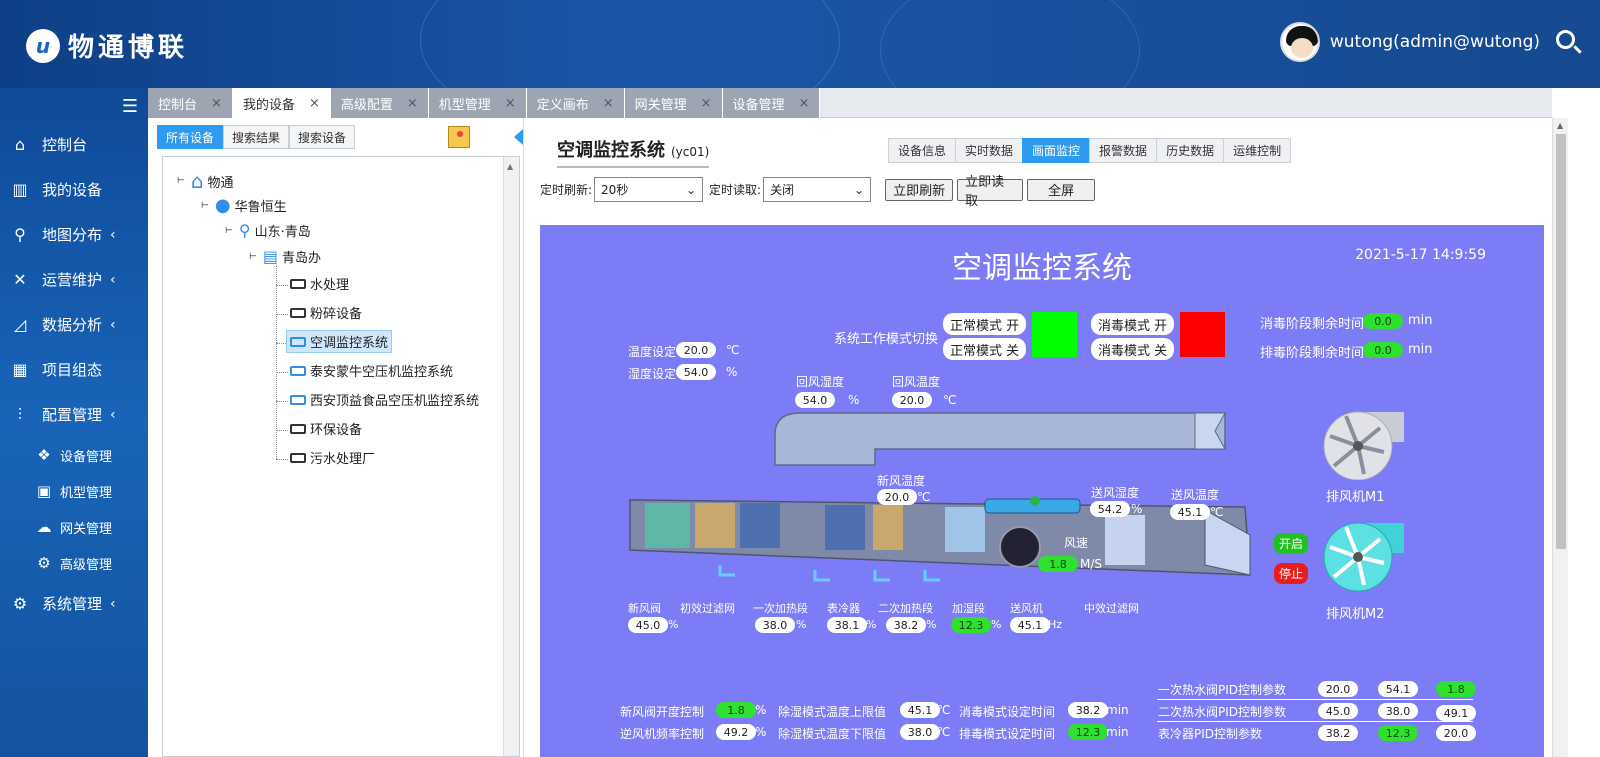 The height and width of the screenshot is (757, 1600). I want to click on pid-value: 1.8, so click(1456, 689).